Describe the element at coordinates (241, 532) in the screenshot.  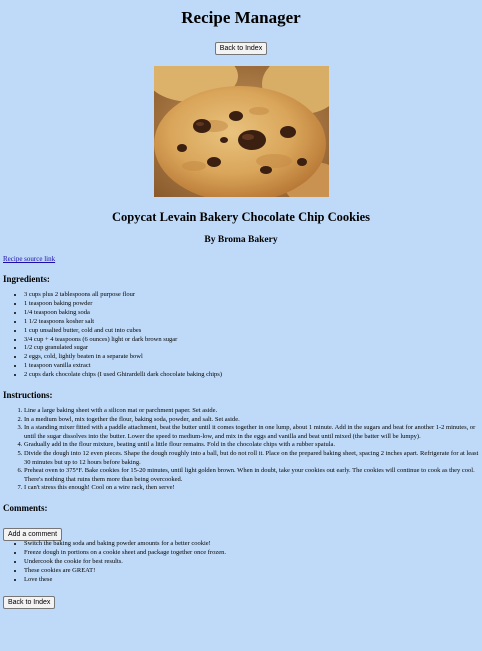
I see `comment-actions: Add a comment` at that location.